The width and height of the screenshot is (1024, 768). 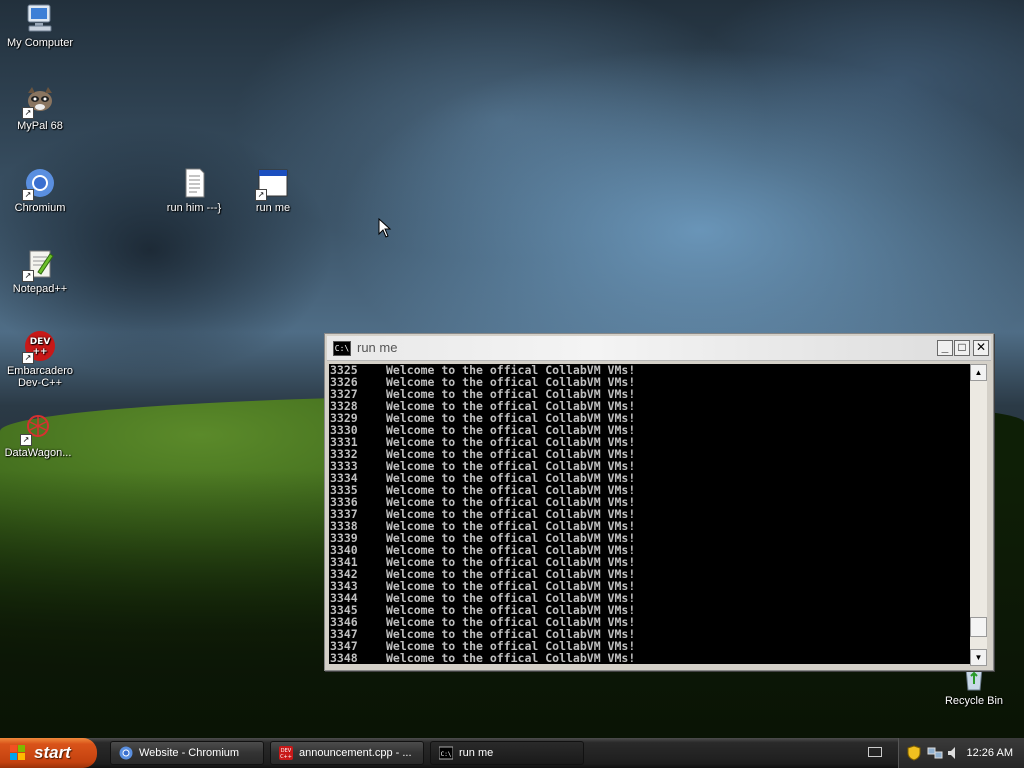 I want to click on desktop-icon-run-me: ↗ run me, so click(x=273, y=190).